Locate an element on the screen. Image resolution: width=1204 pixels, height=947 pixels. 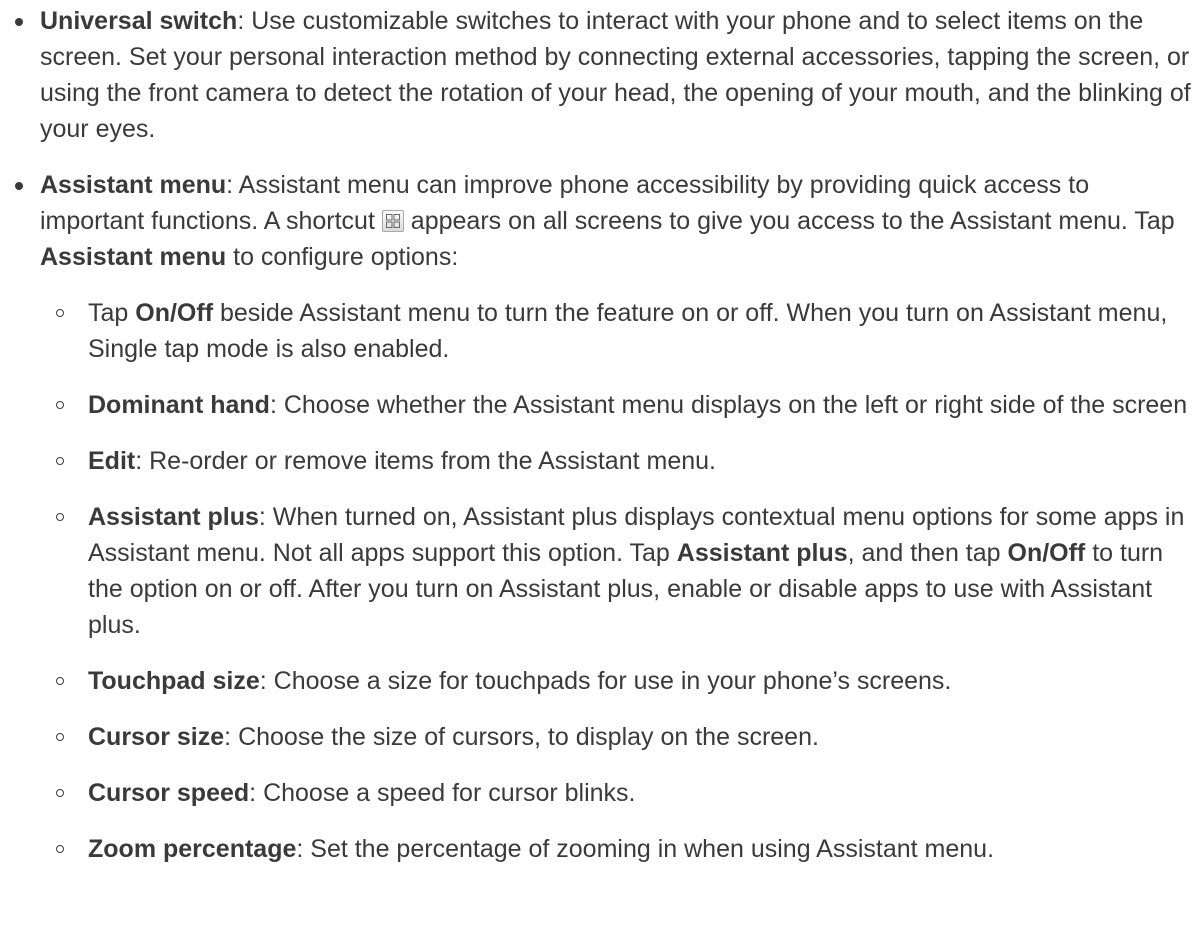
sub-text: : Choose a speed for cursor blinks. is located at coordinates (442, 793).